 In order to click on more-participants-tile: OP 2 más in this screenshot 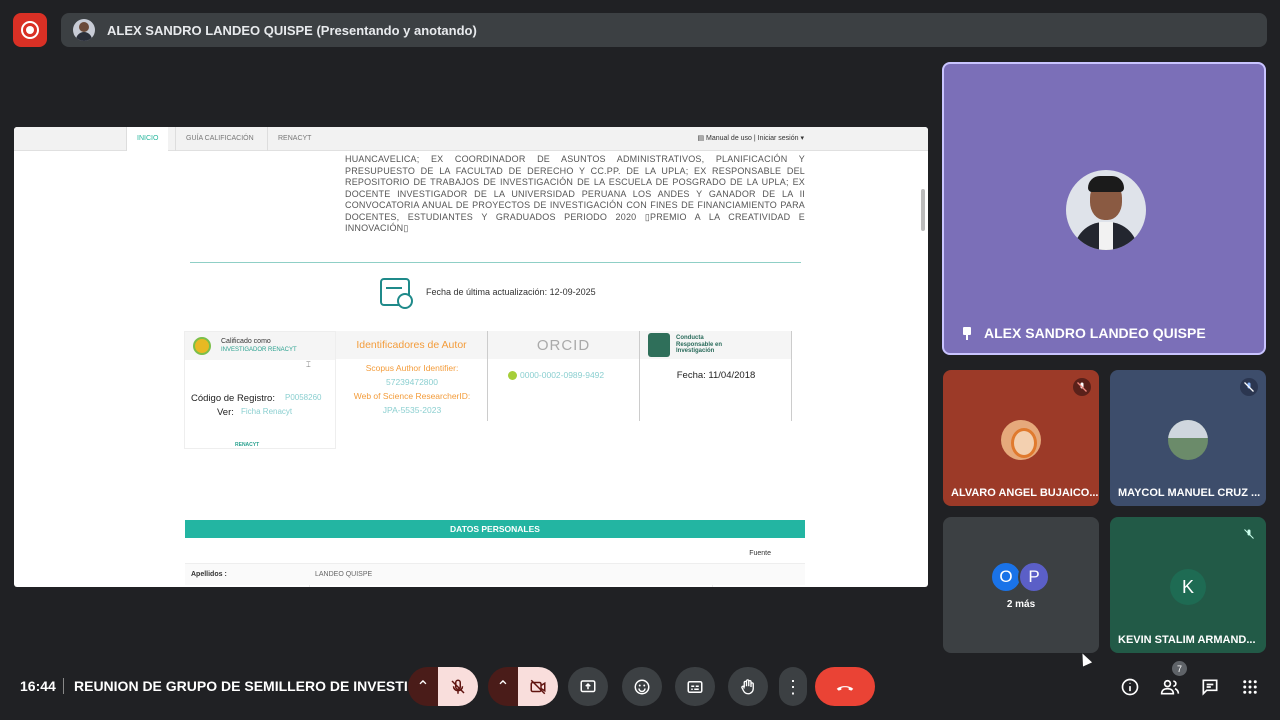, I will do `click(1021, 585)`.